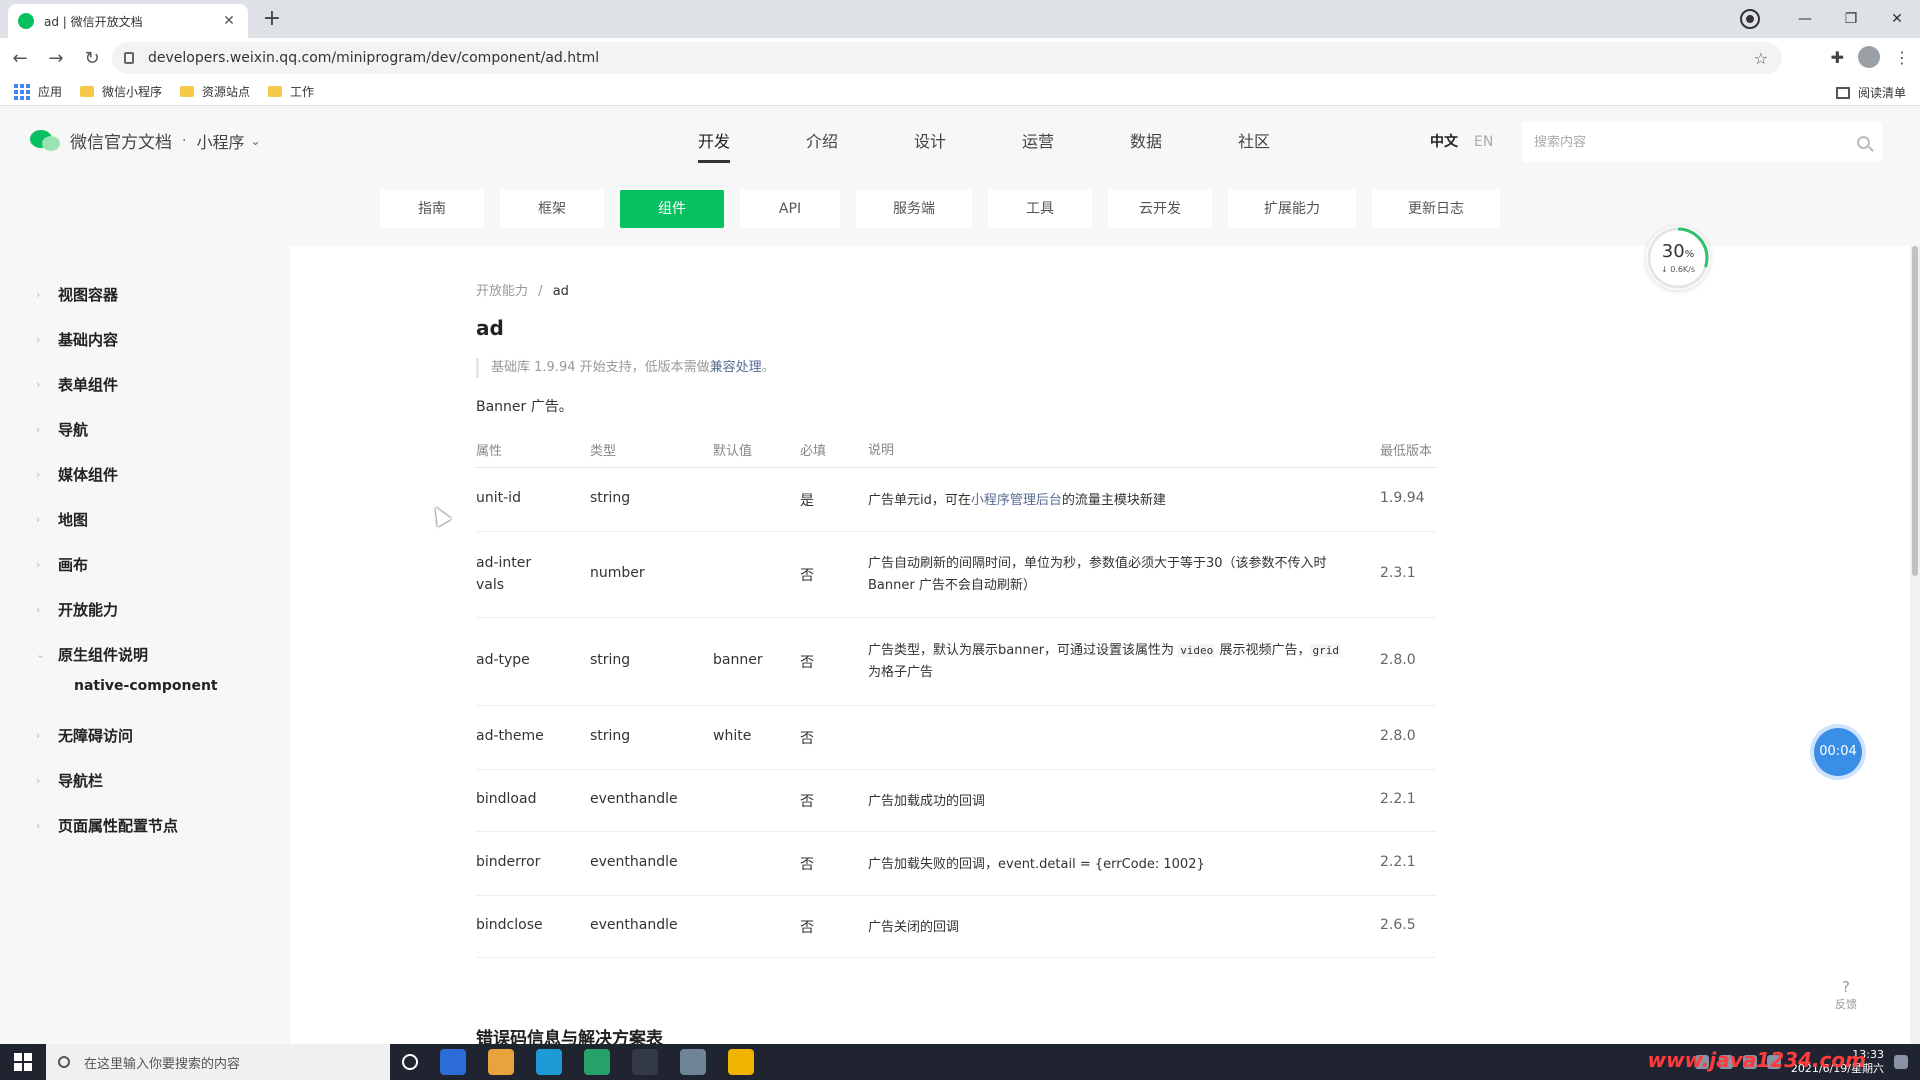  I want to click on bookmark-folder: 微信小程序, so click(121, 91).